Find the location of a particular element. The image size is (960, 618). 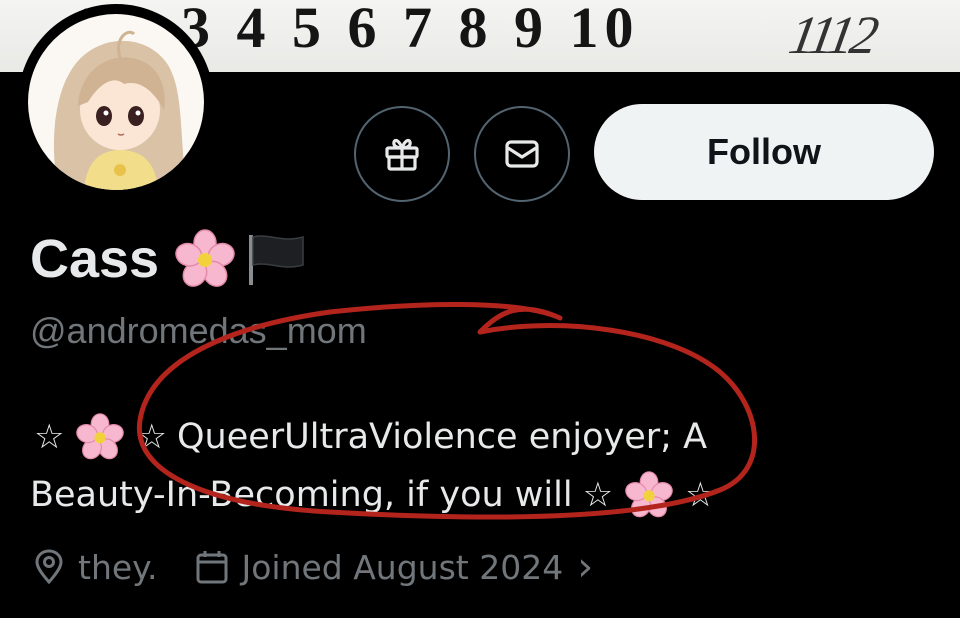

bio-text-line-2: Beauty-In-Becoming, if you will is located at coordinates (301, 495).